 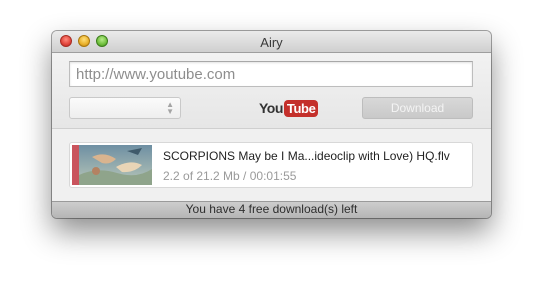 I want to click on download-progress-text: 2.2 of 21.2 Mb / 00:01:55, so click(x=230, y=176).